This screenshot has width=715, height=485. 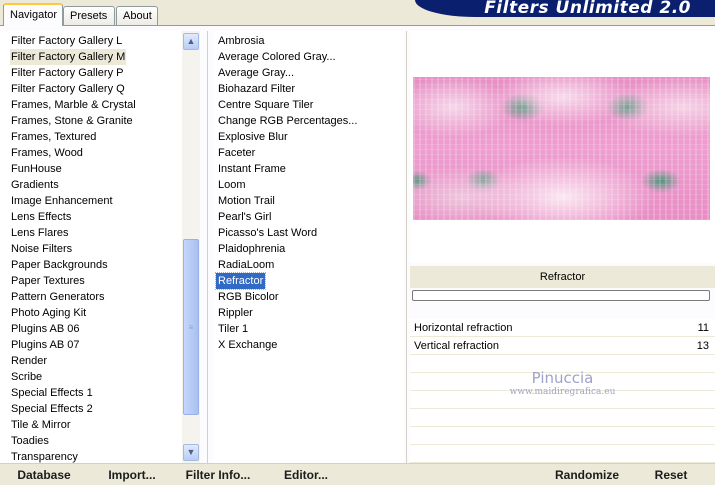 I want to click on category-item: Scribe, so click(x=26, y=377).